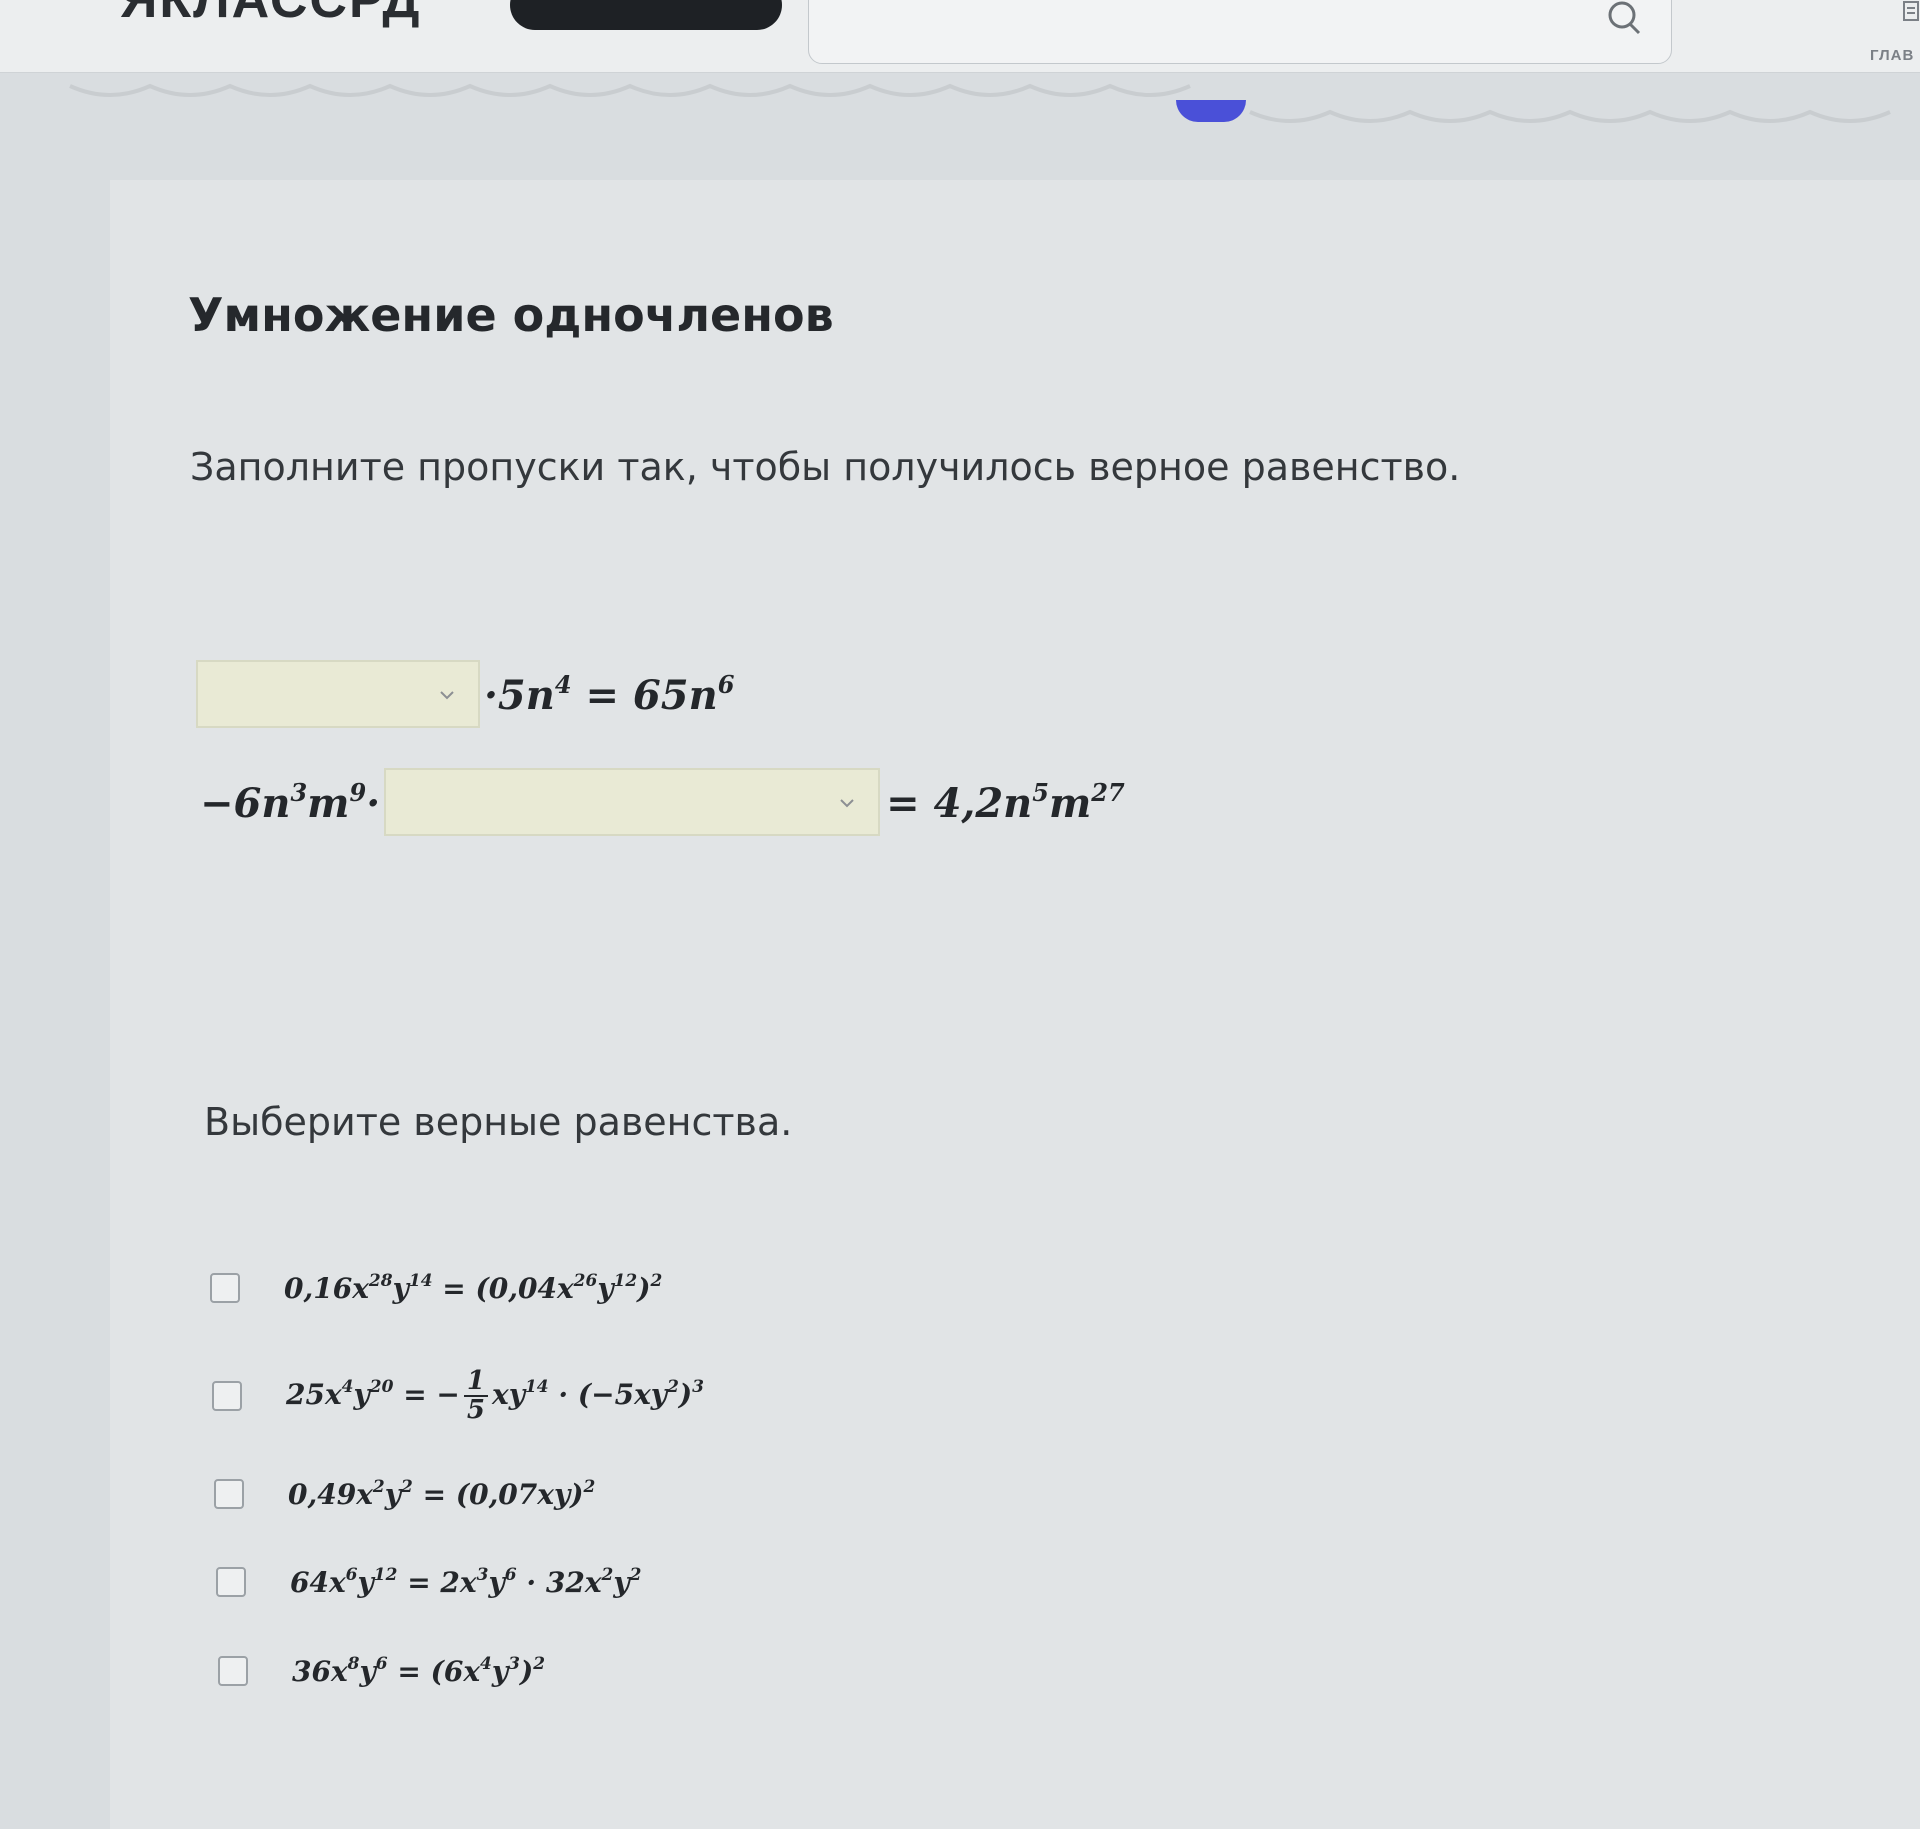  I want to click on list-item: 36x8y6 = (6x4y3)2, so click(381, 1671).